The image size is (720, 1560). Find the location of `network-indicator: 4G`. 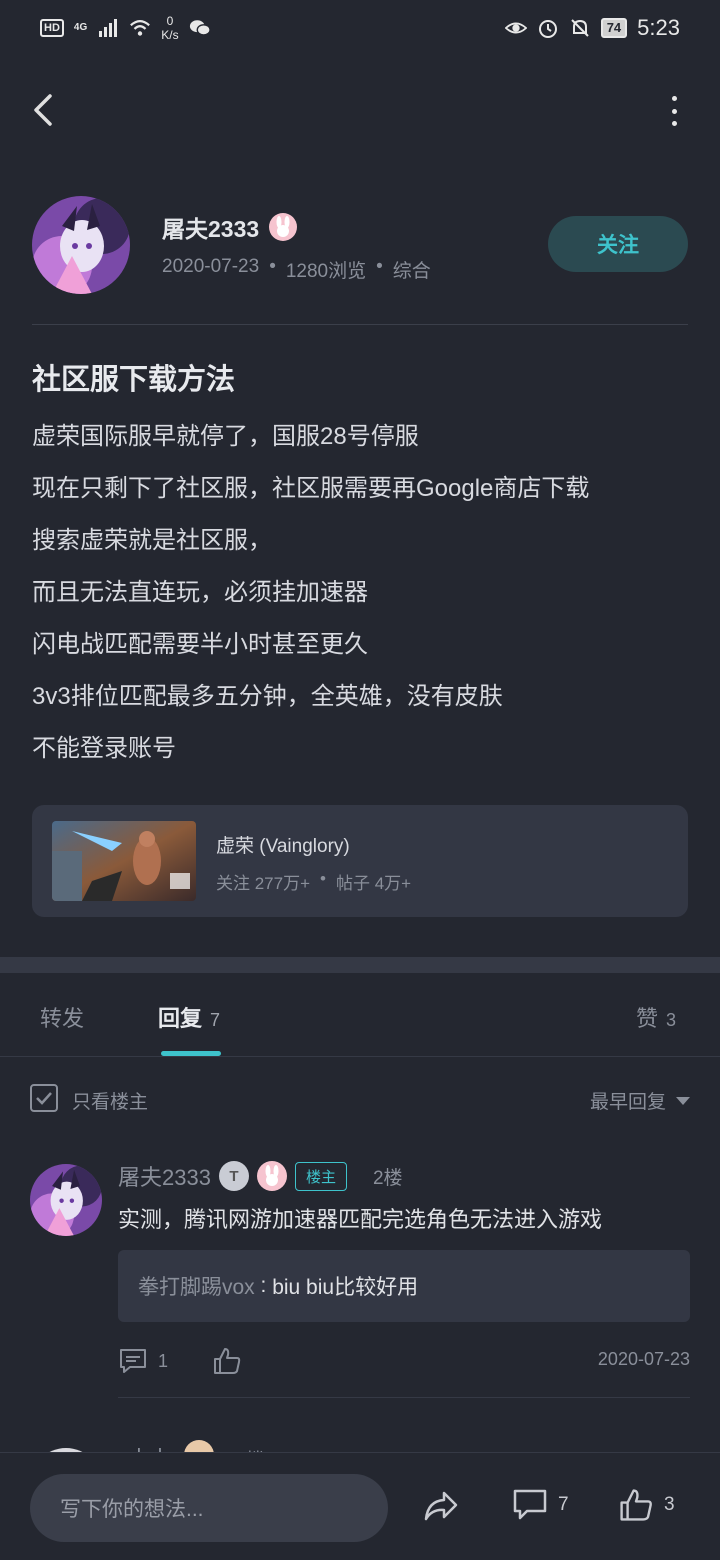

network-indicator: 4G is located at coordinates (80, 27).